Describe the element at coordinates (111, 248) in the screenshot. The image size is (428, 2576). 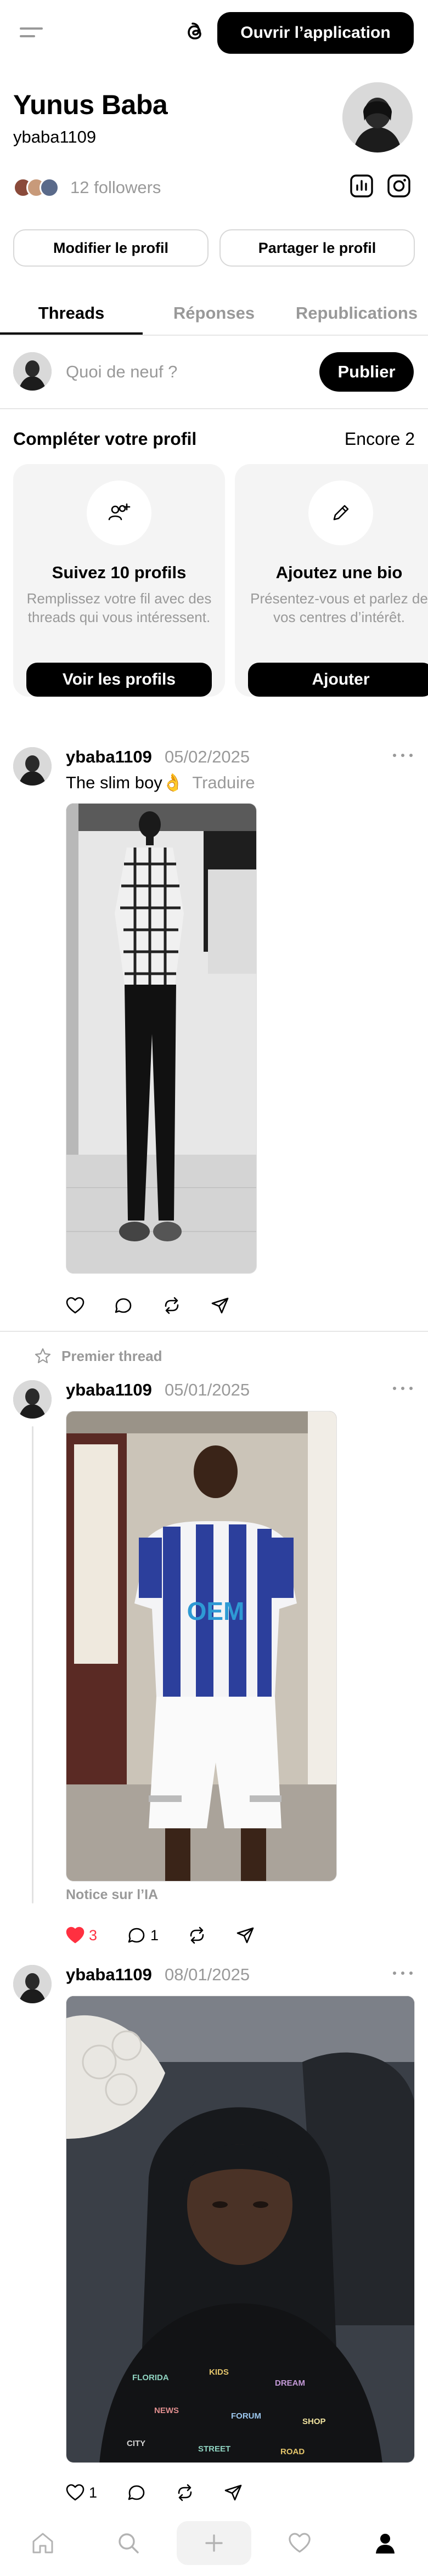
I see `edit-profile-button: Modifier le profil` at that location.